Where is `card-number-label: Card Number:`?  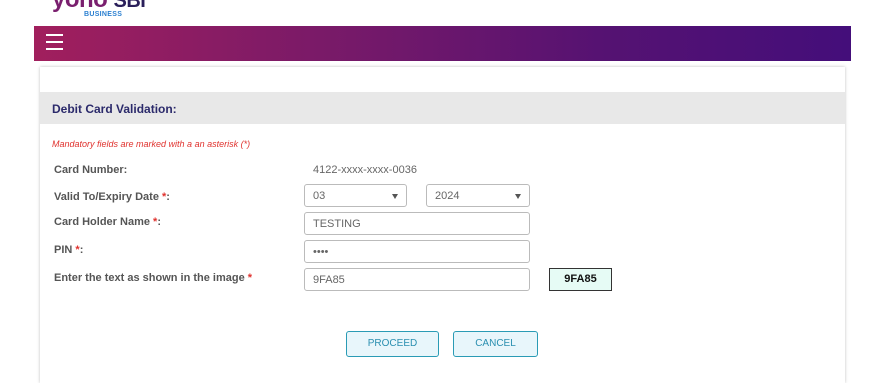
card-number-label: Card Number: is located at coordinates (91, 170).